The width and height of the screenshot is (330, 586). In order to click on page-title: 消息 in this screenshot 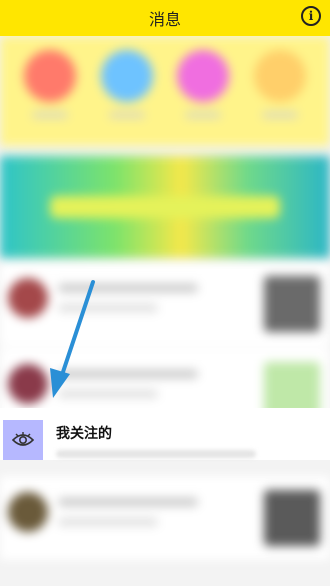, I will do `click(164, 19)`.